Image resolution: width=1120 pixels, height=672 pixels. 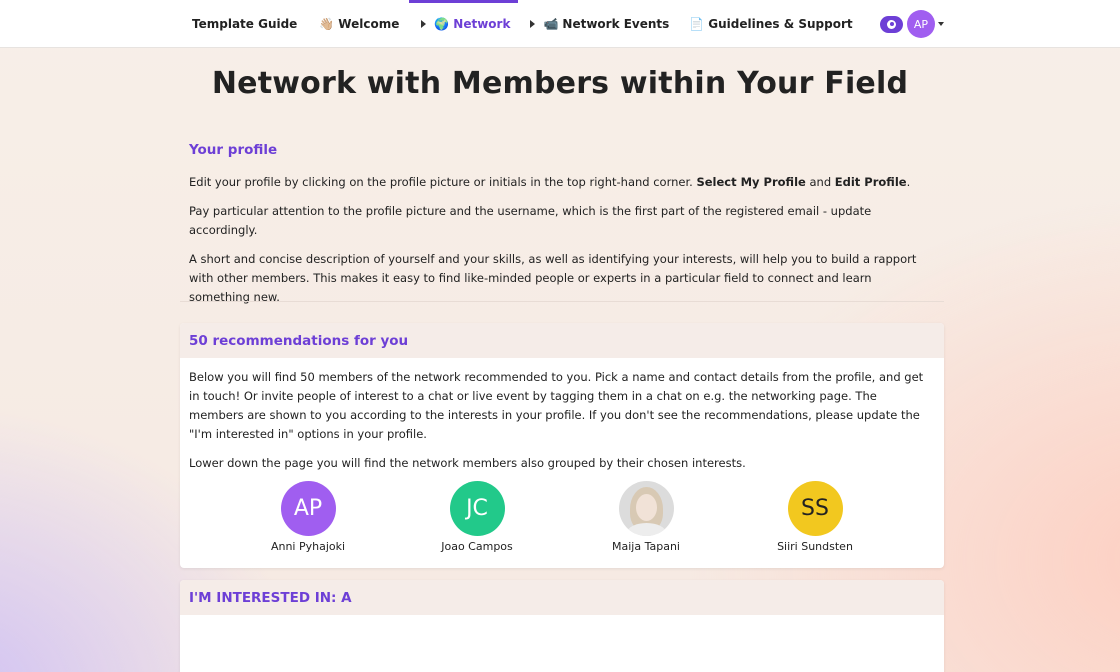 I want to click on interested-in-card: I'M INTERESTED IN: A, so click(x=562, y=626).